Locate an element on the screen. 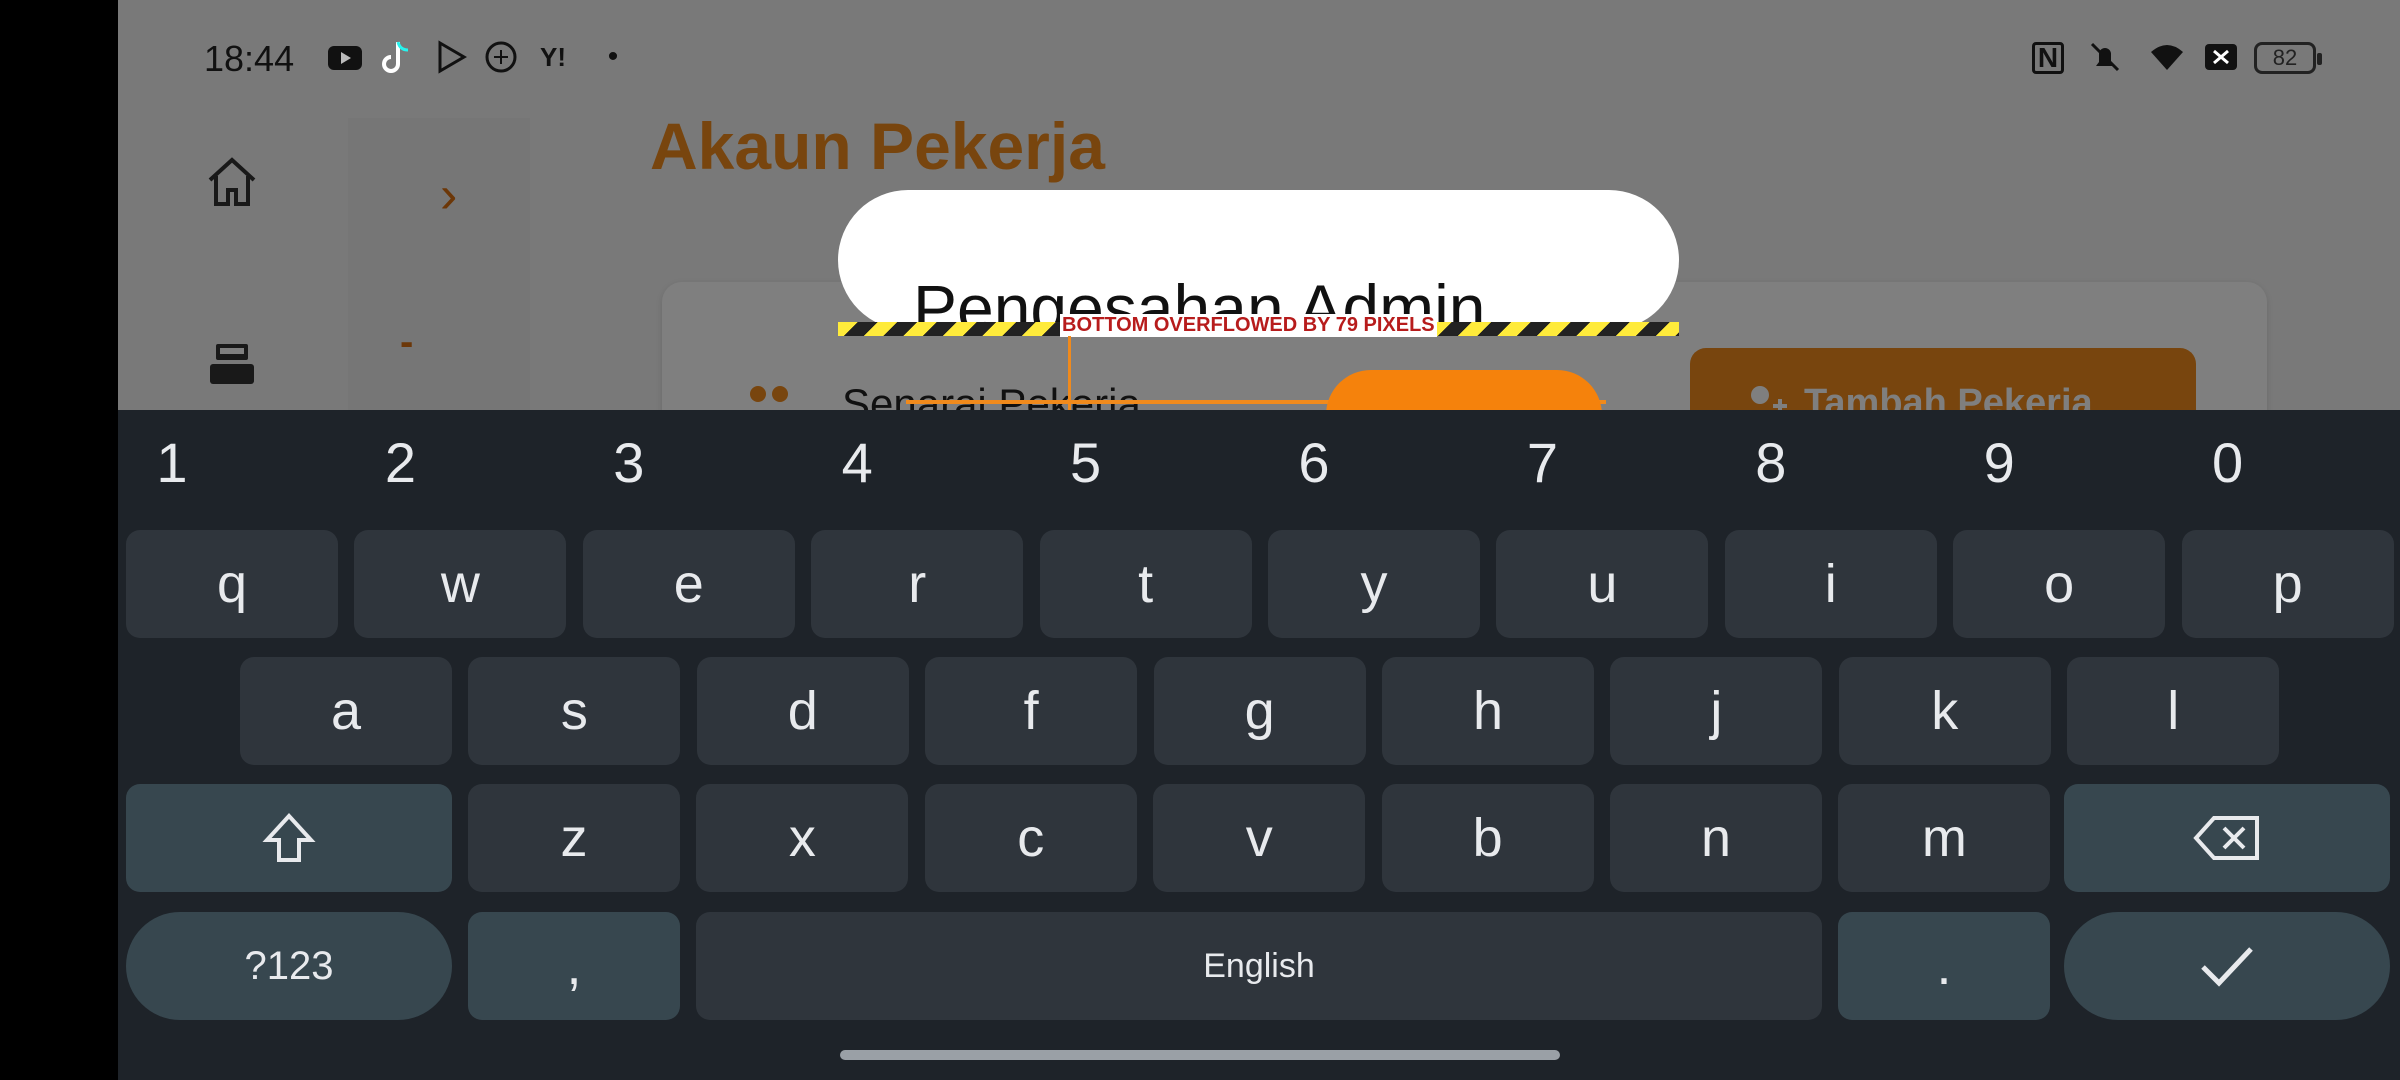 The height and width of the screenshot is (1080, 2400). left-black-bar is located at coordinates (59, 540).